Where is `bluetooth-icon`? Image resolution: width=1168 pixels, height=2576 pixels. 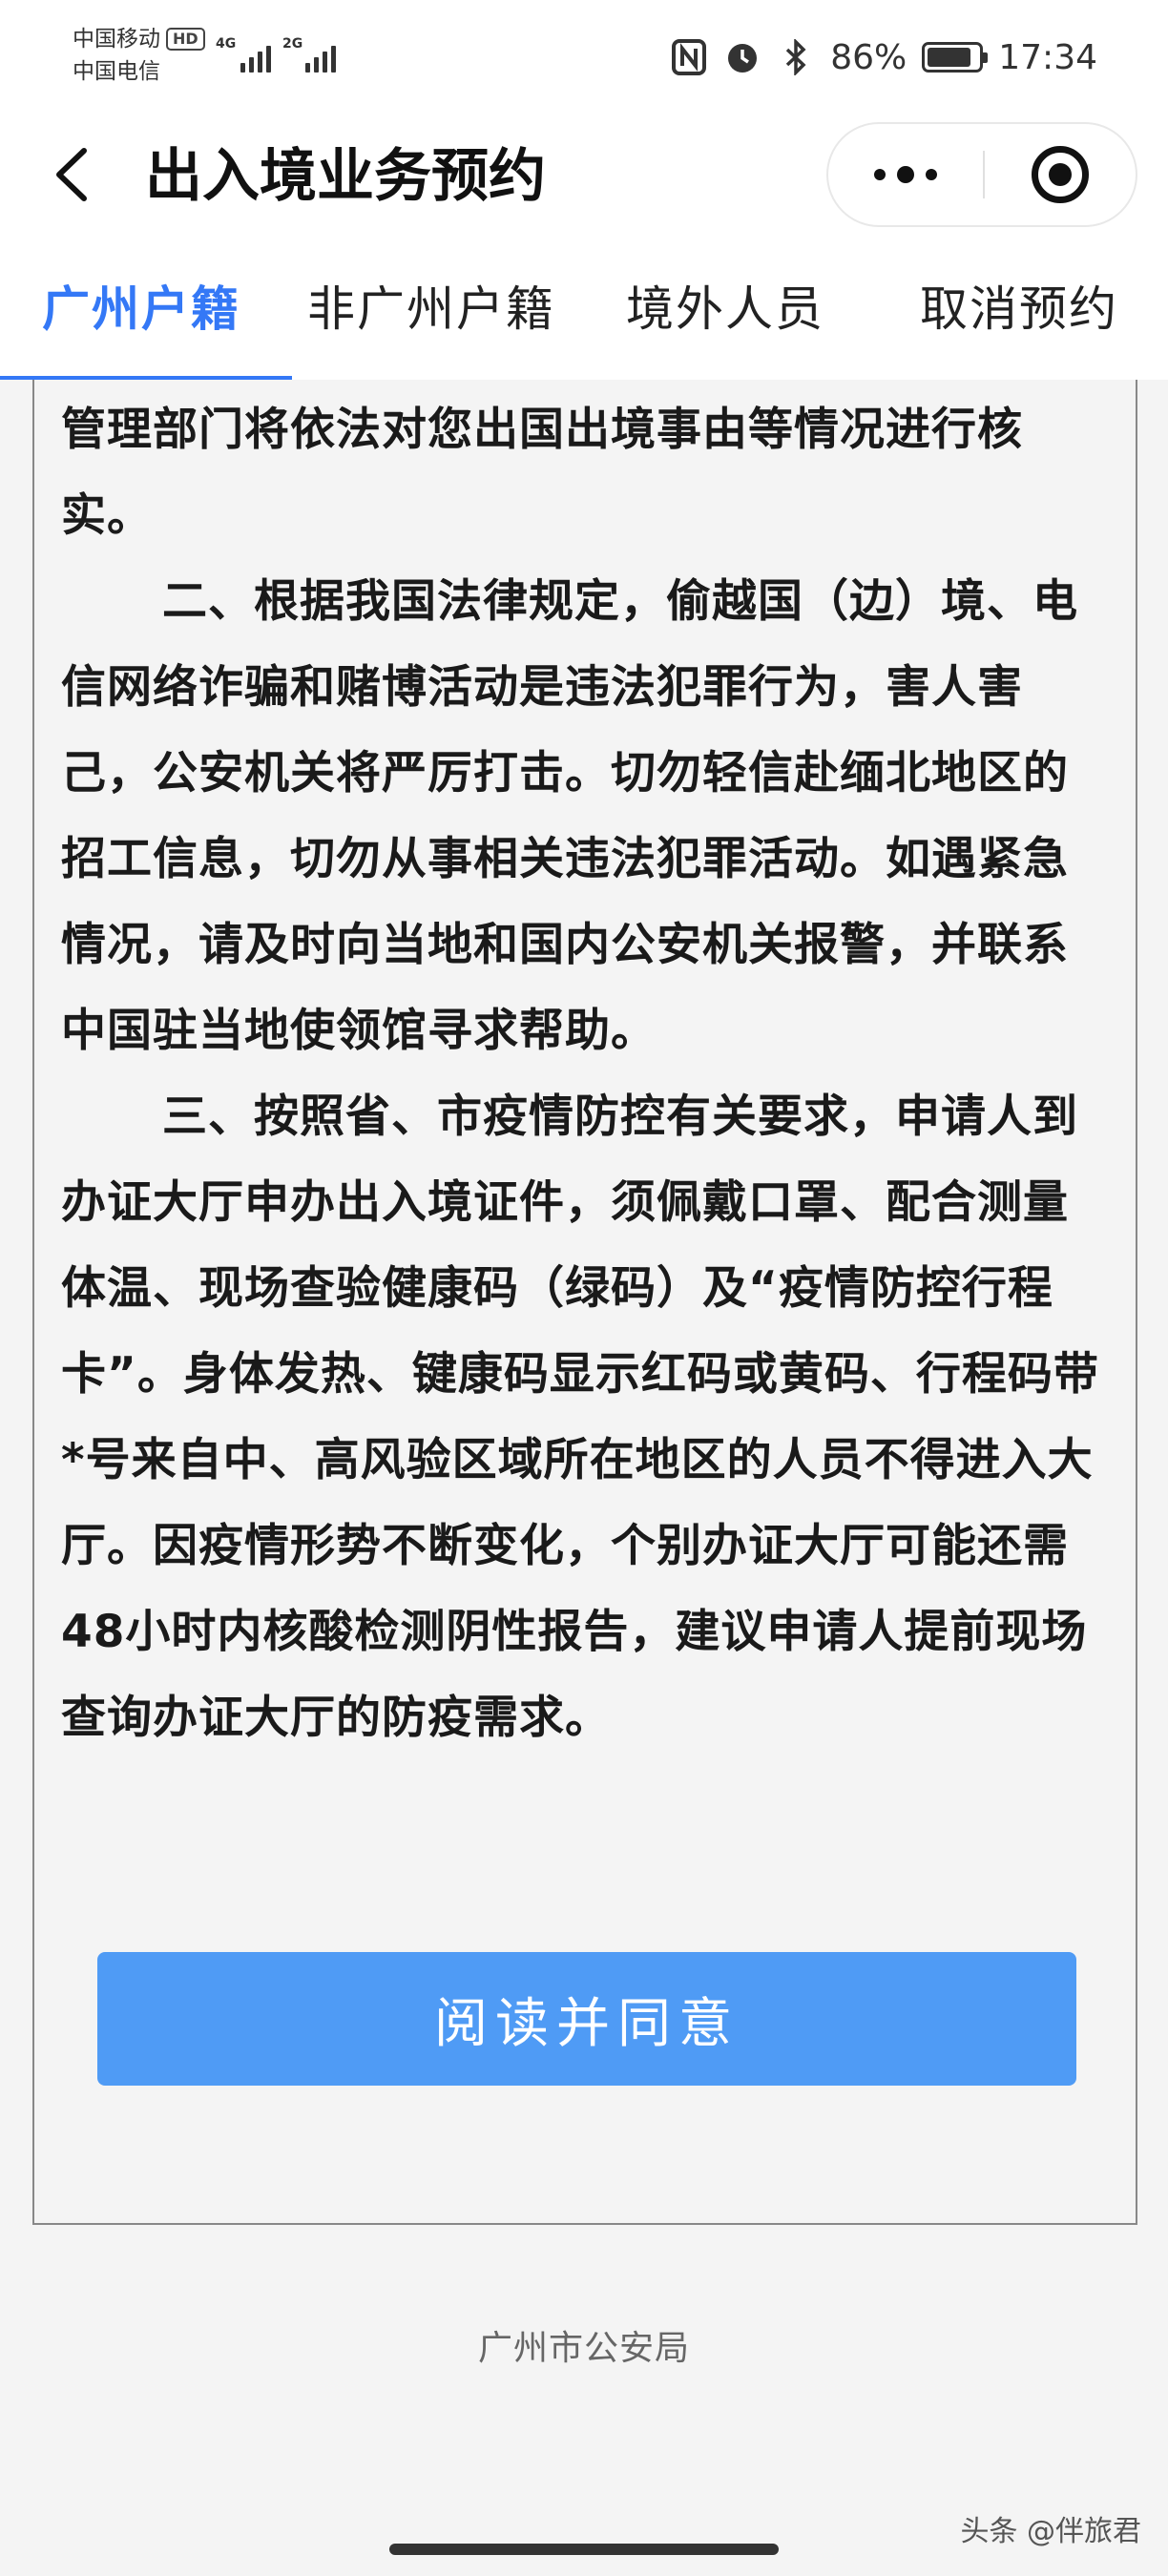
bluetooth-icon is located at coordinates (796, 57).